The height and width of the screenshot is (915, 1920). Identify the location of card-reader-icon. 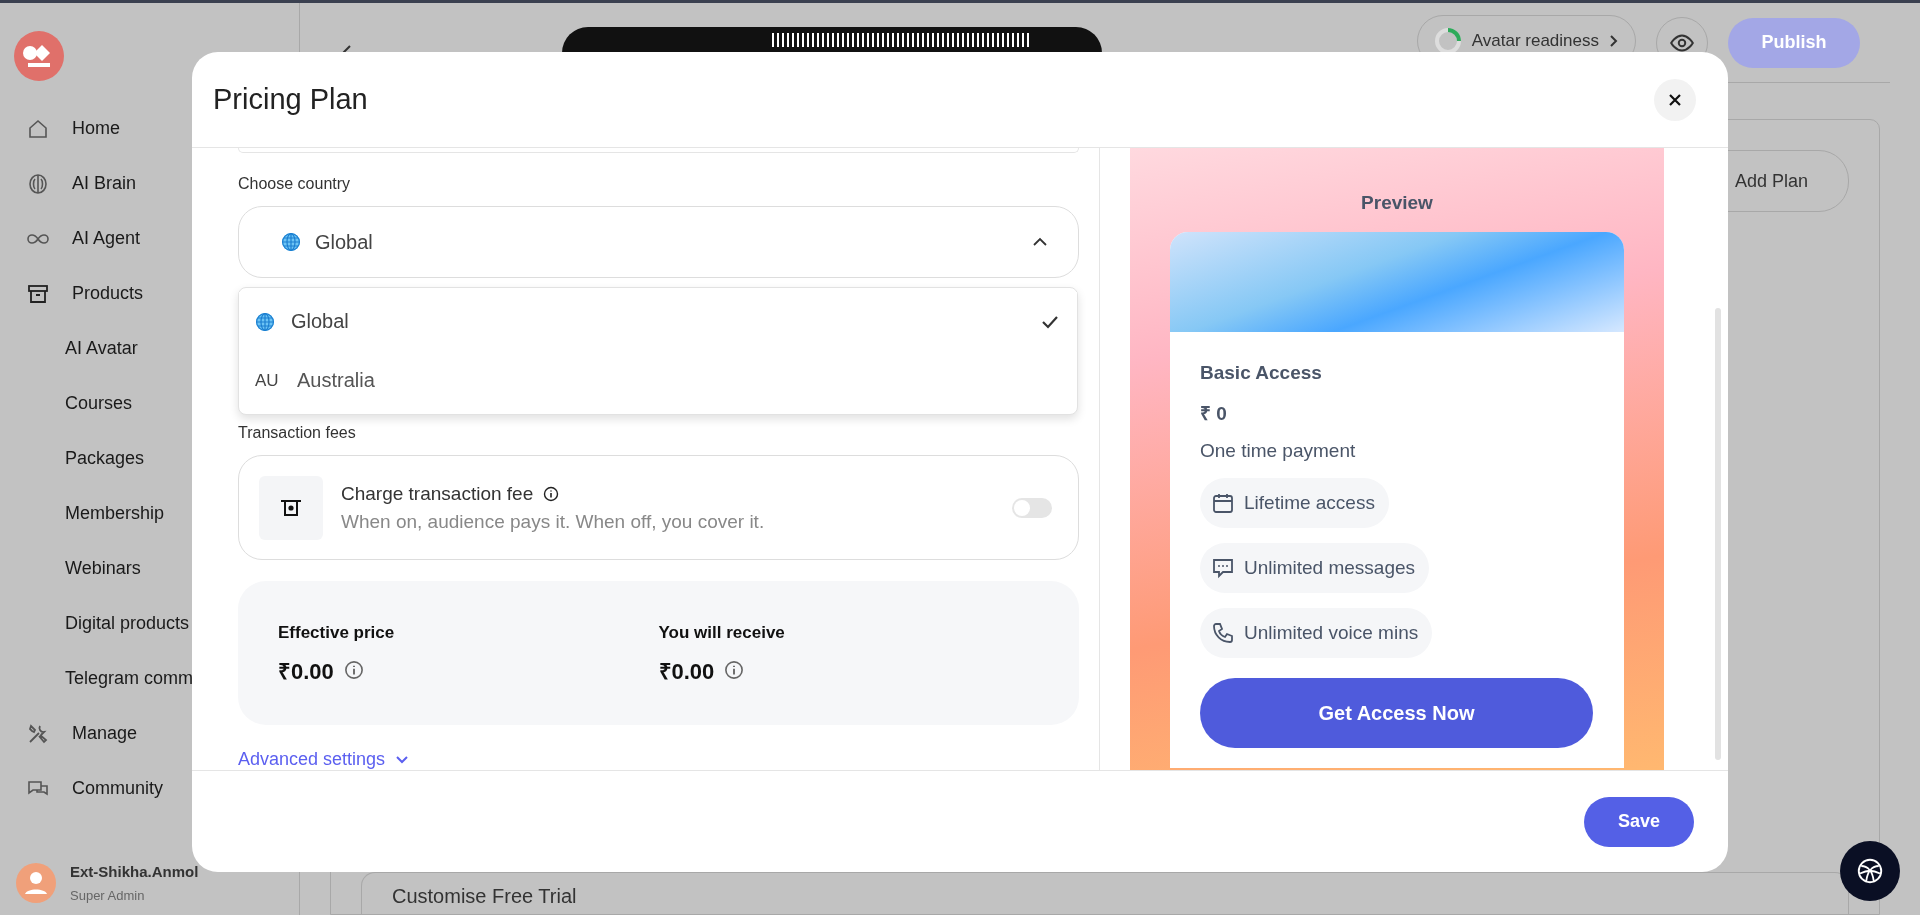
(291, 507).